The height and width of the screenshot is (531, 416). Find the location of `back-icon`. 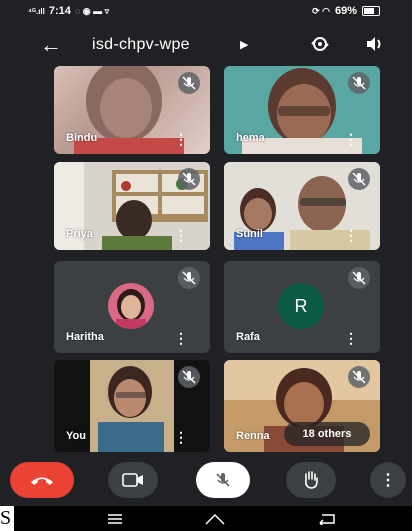

back-icon is located at coordinates (327, 521).